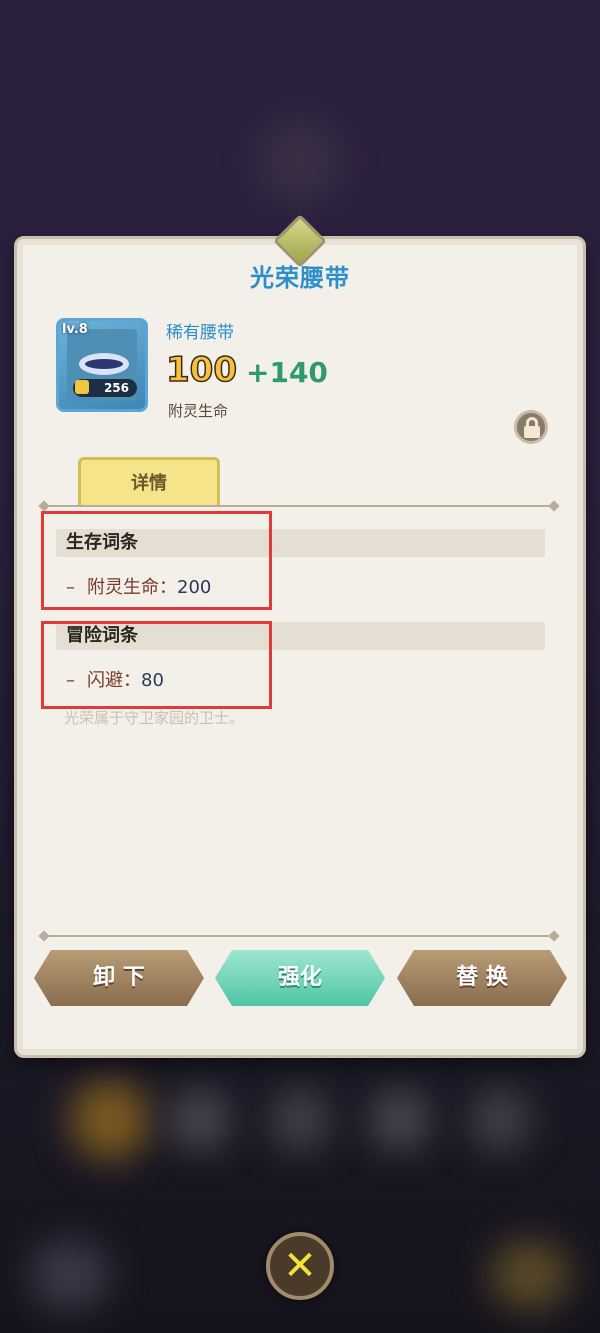 The width and height of the screenshot is (600, 1333). I want to click on item-name: 光荣腰带, so click(300, 278).